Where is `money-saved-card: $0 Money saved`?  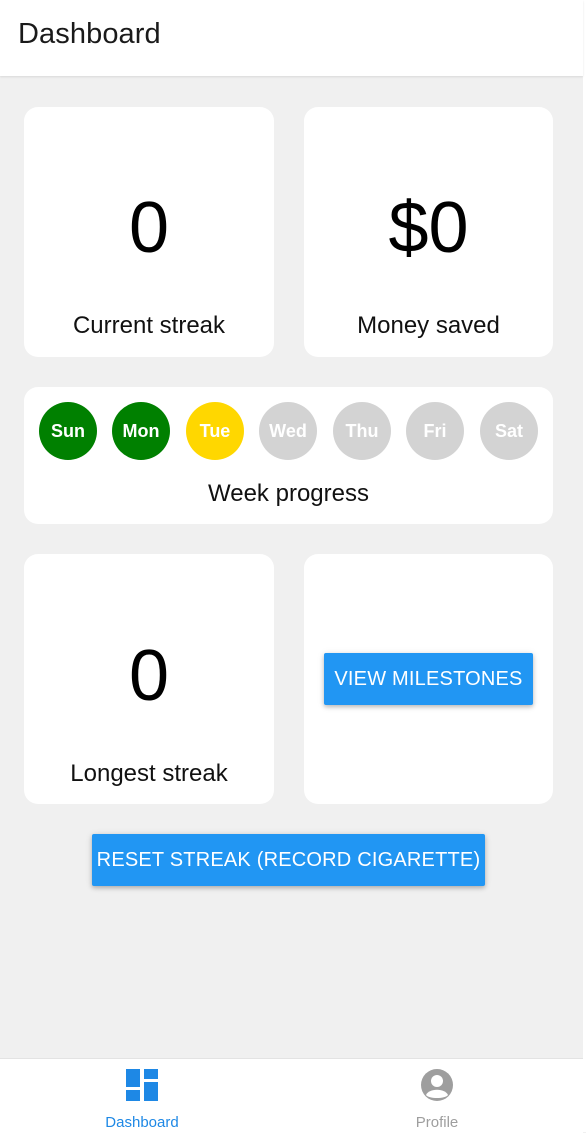
money-saved-card: $0 Money saved is located at coordinates (428, 232).